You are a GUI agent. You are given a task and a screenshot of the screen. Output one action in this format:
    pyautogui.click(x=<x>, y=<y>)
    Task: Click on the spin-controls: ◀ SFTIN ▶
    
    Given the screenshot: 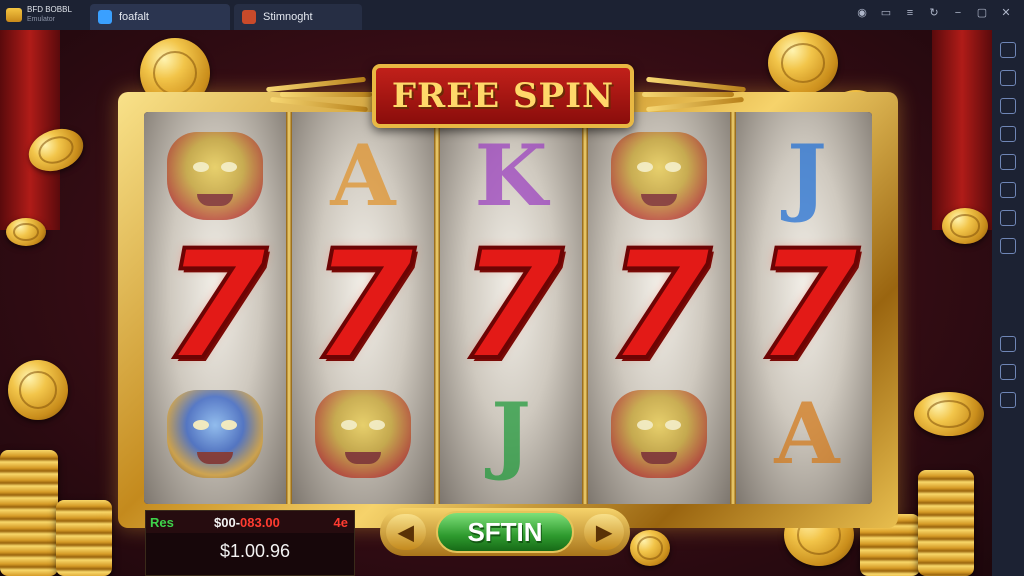 What is the action you would take?
    pyautogui.click(x=505, y=532)
    